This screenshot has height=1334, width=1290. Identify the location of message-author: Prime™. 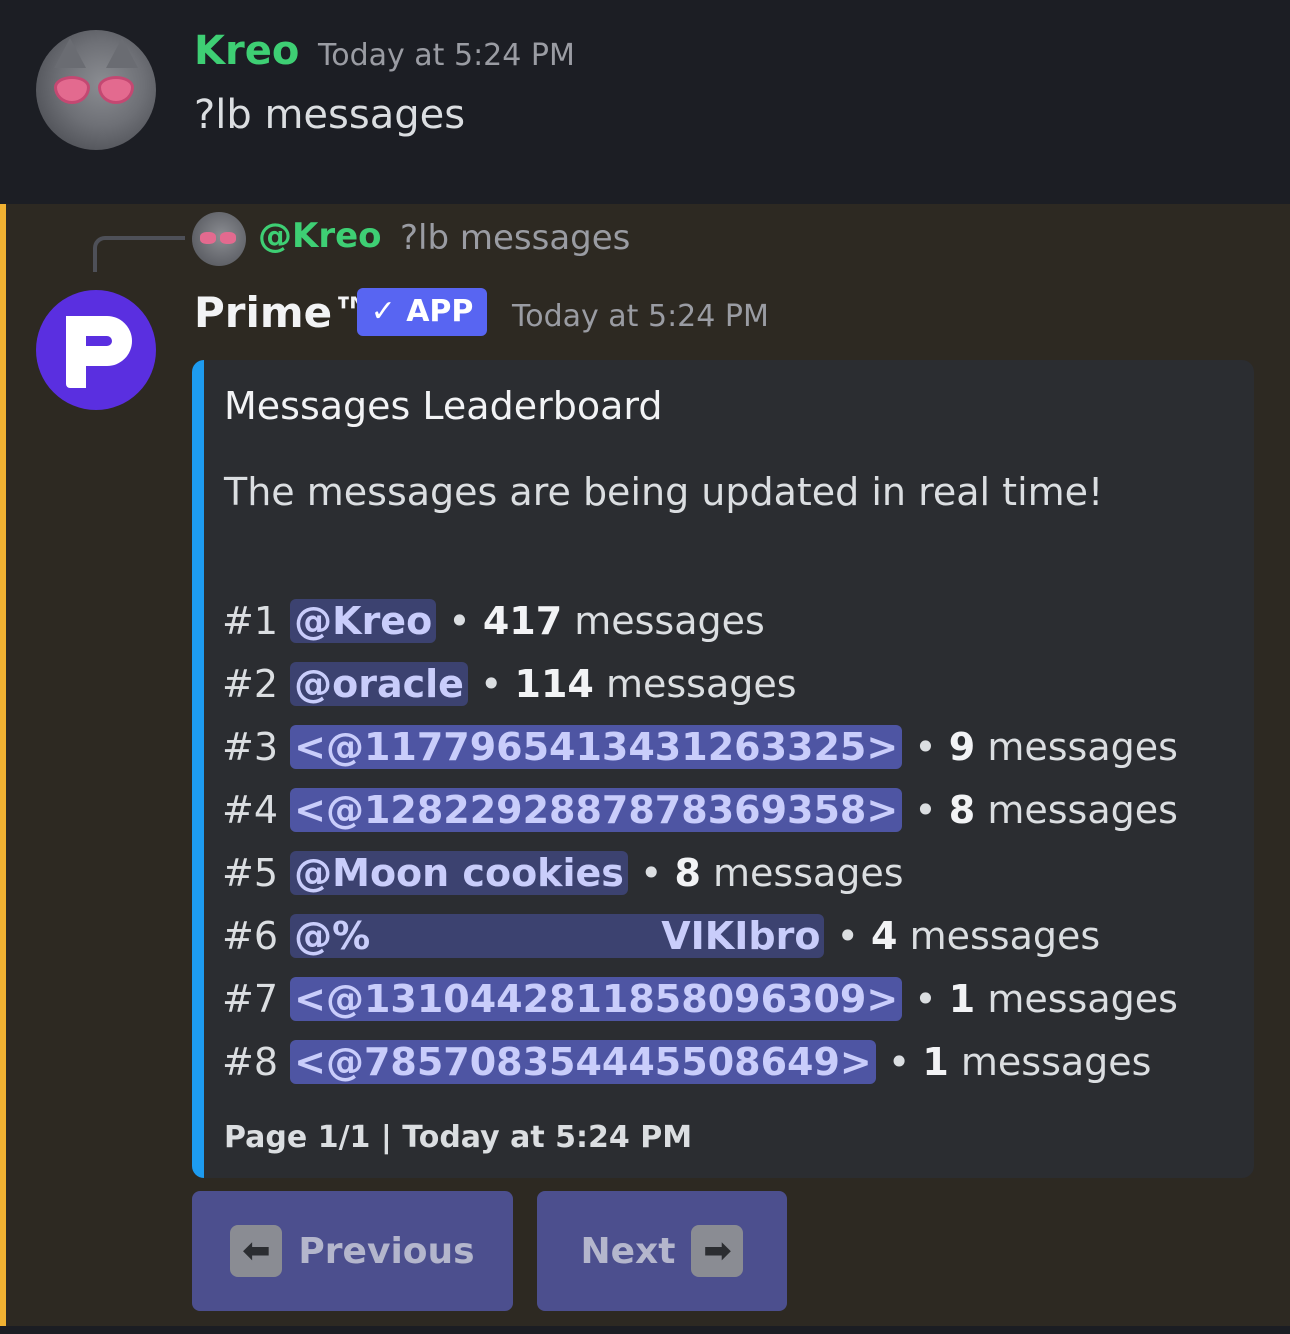
(284, 312).